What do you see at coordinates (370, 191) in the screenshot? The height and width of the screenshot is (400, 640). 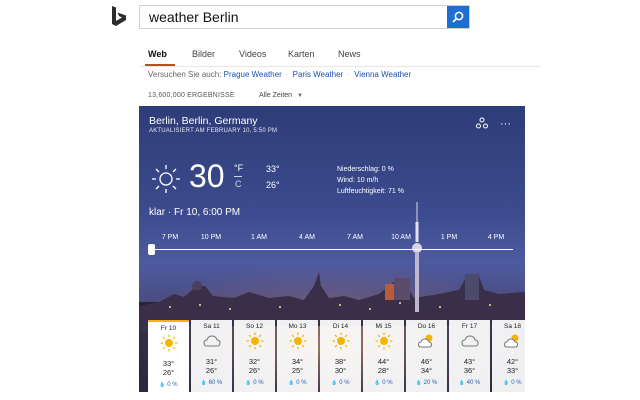 I see `humidity-text: Luftfeuchtigkeit: 71 %` at bounding box center [370, 191].